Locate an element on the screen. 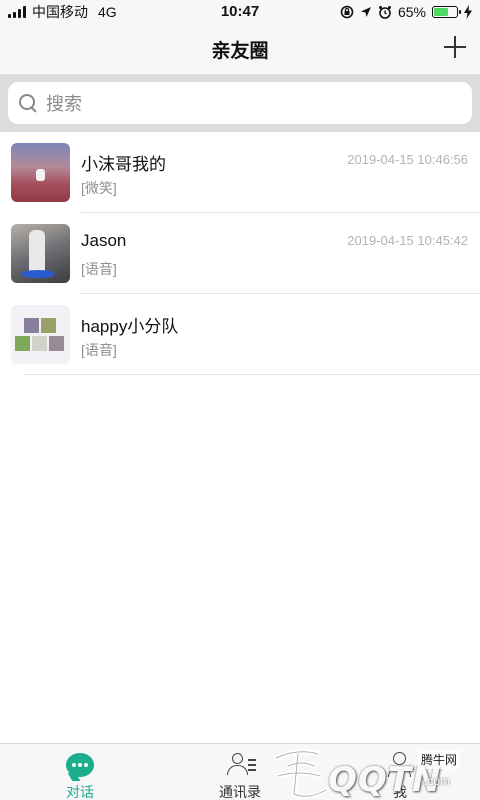  chat-time: 2019-04-15 10:46:56 is located at coordinates (407, 159).